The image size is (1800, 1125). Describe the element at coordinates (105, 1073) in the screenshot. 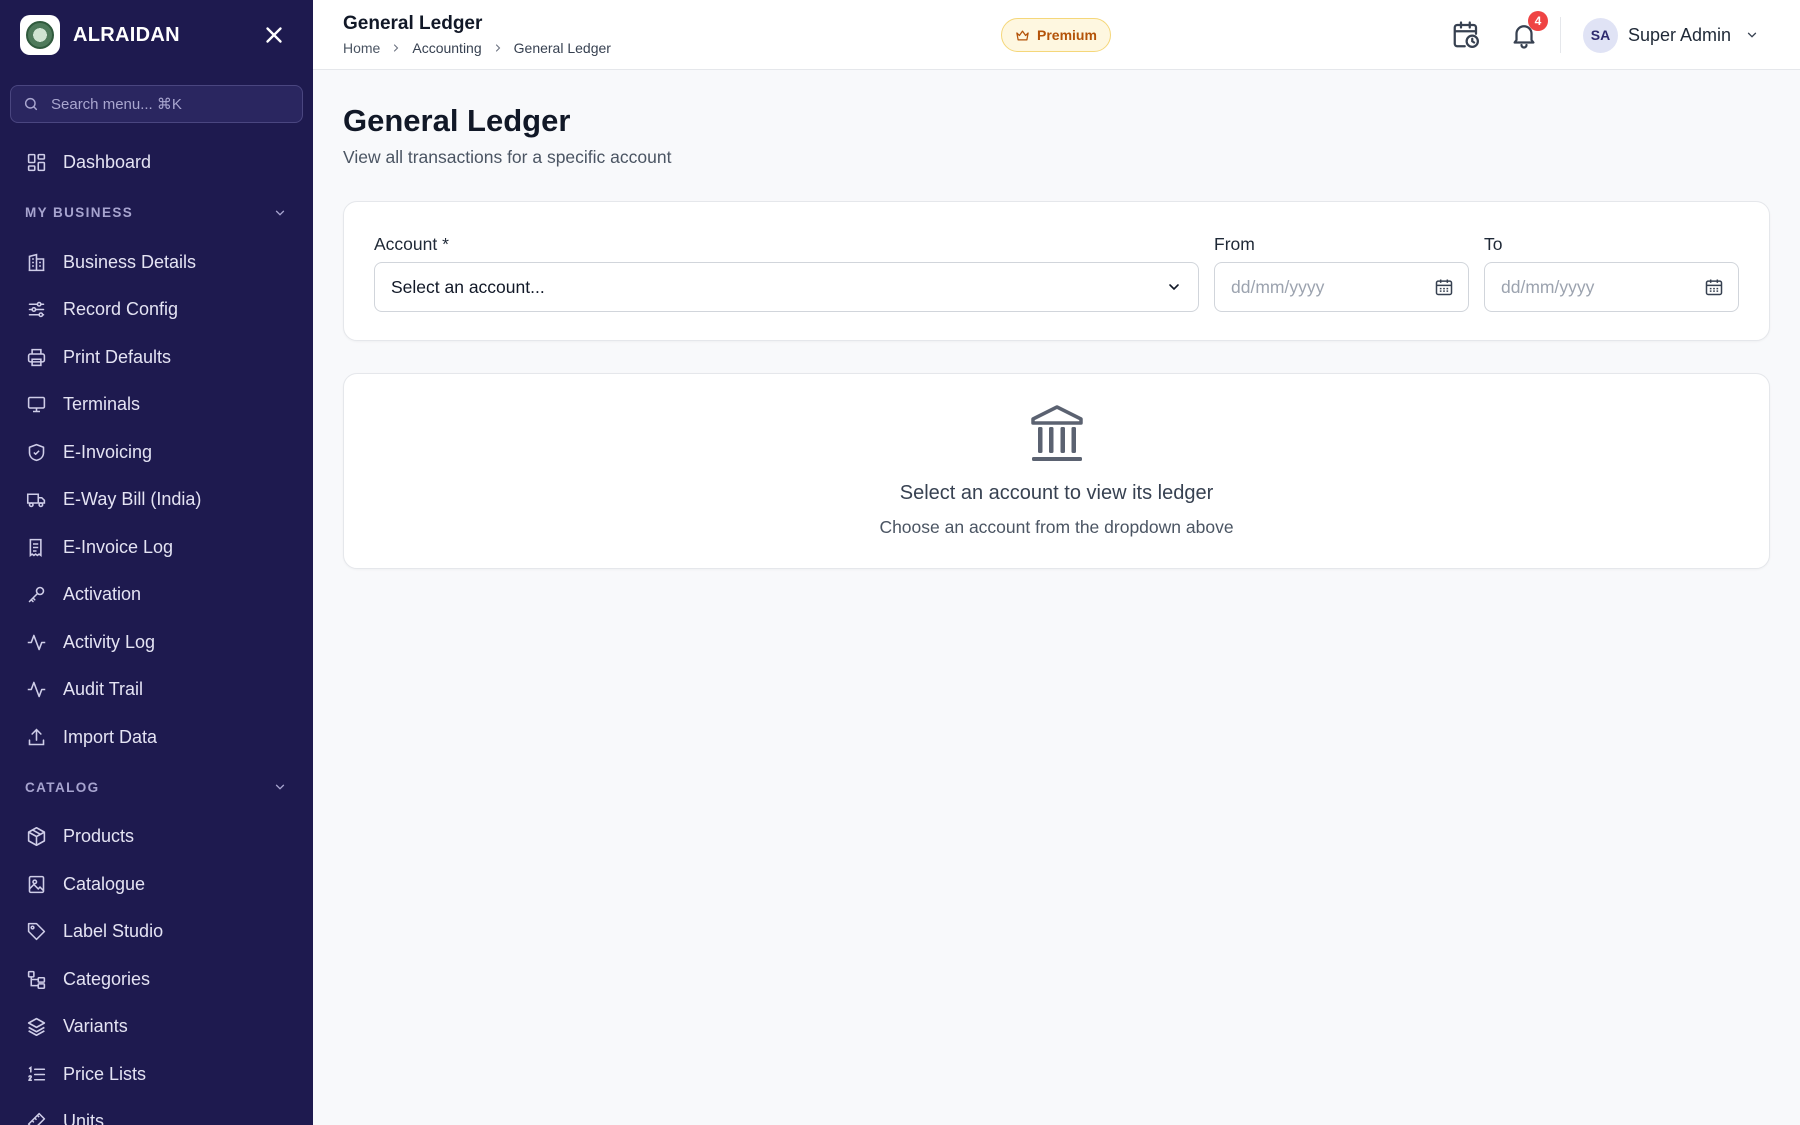

I see `sidebar-item-label: Price Lists` at that location.